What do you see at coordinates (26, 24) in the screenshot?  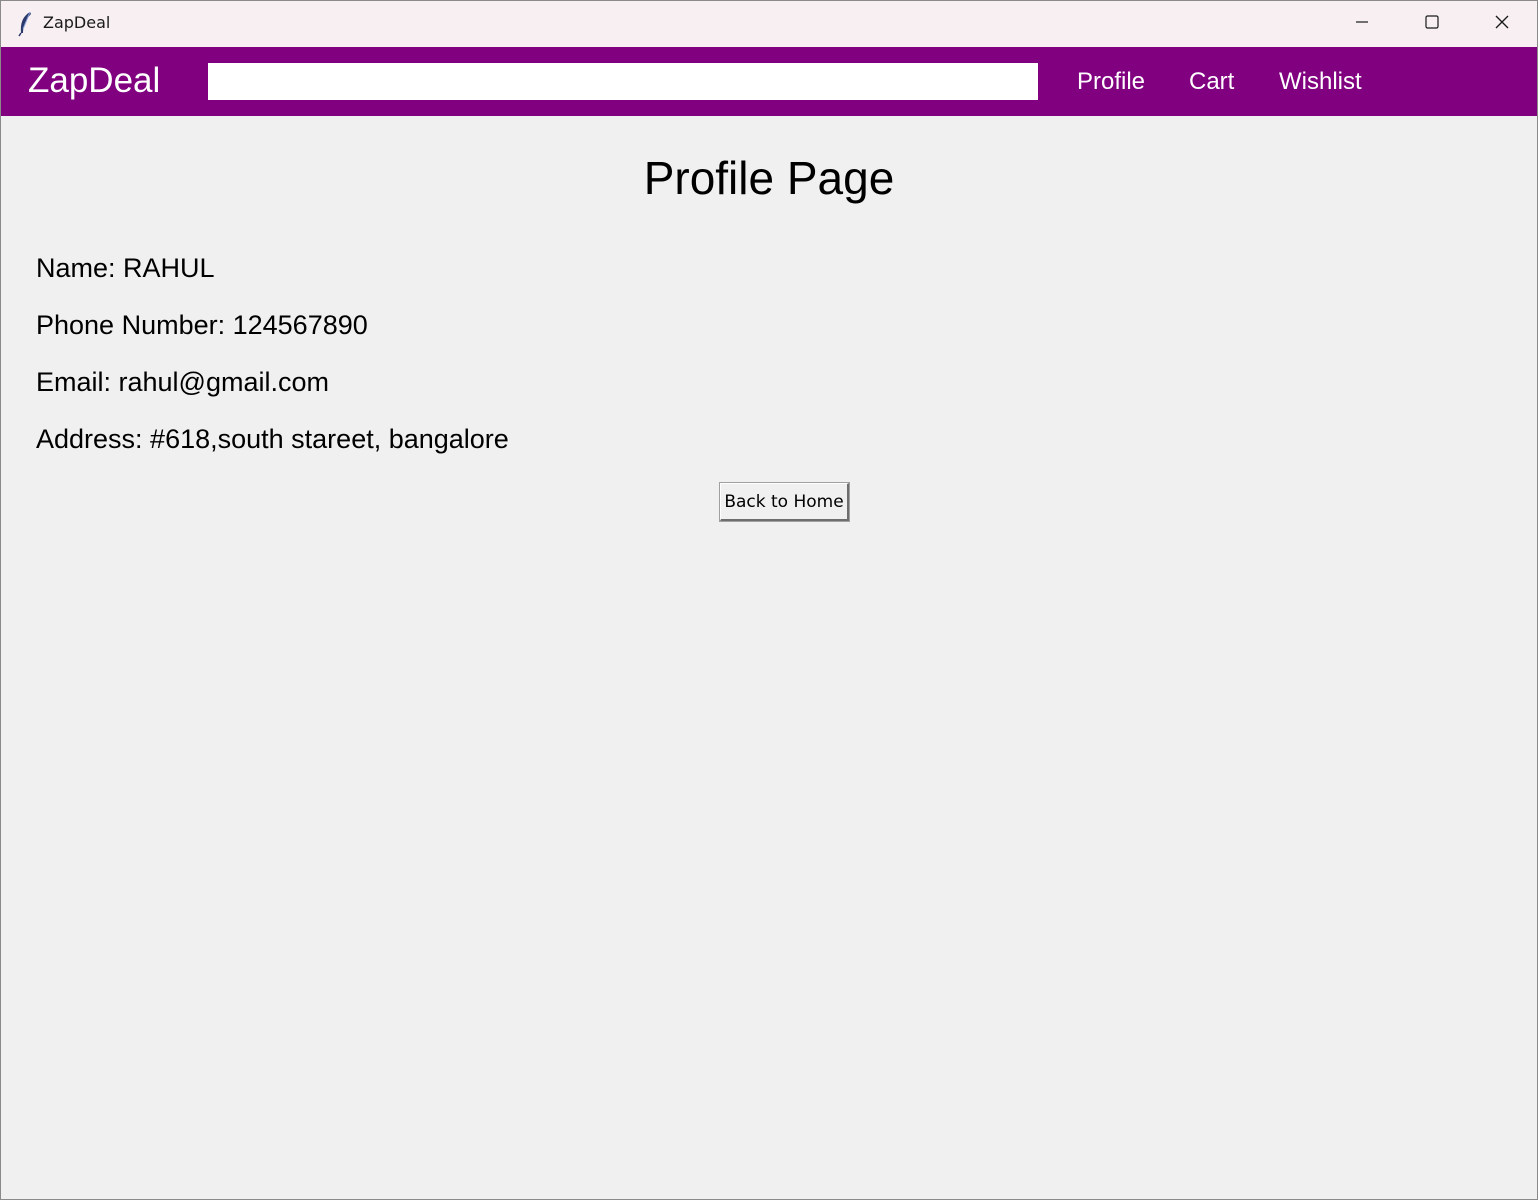 I see `feather-icon` at bounding box center [26, 24].